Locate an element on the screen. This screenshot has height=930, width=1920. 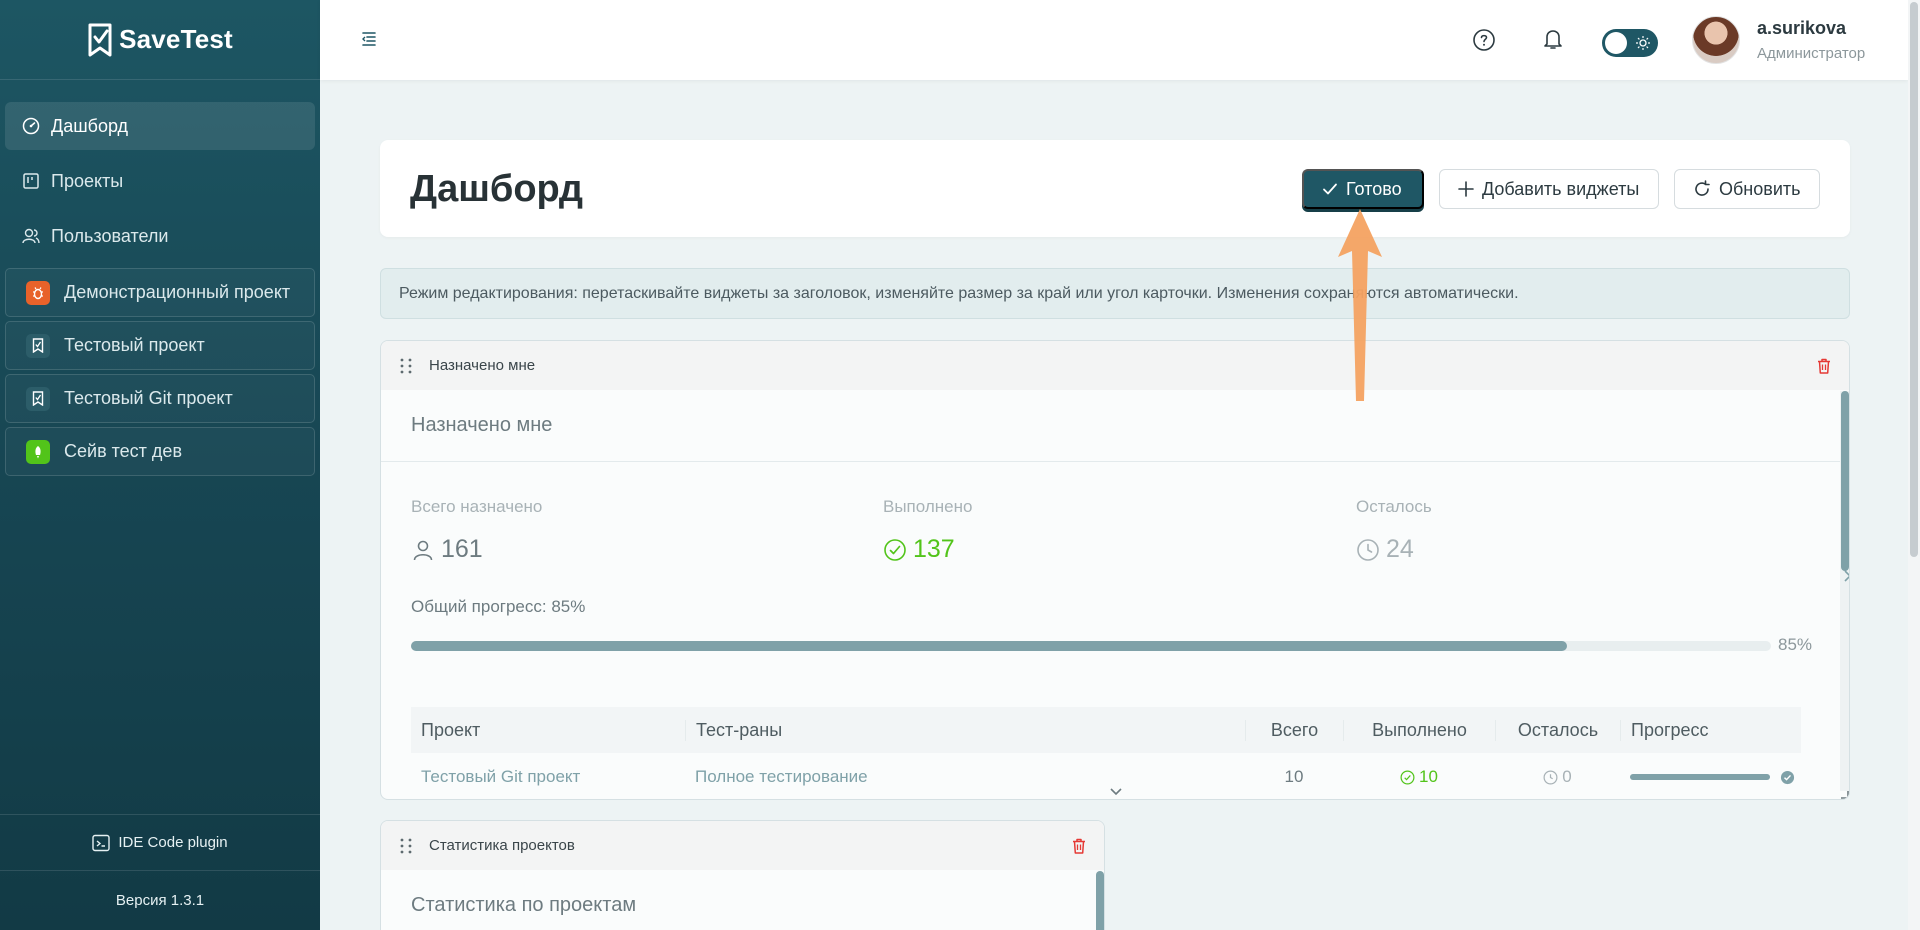
column-header-left: Осталось is located at coordinates (1557, 730).